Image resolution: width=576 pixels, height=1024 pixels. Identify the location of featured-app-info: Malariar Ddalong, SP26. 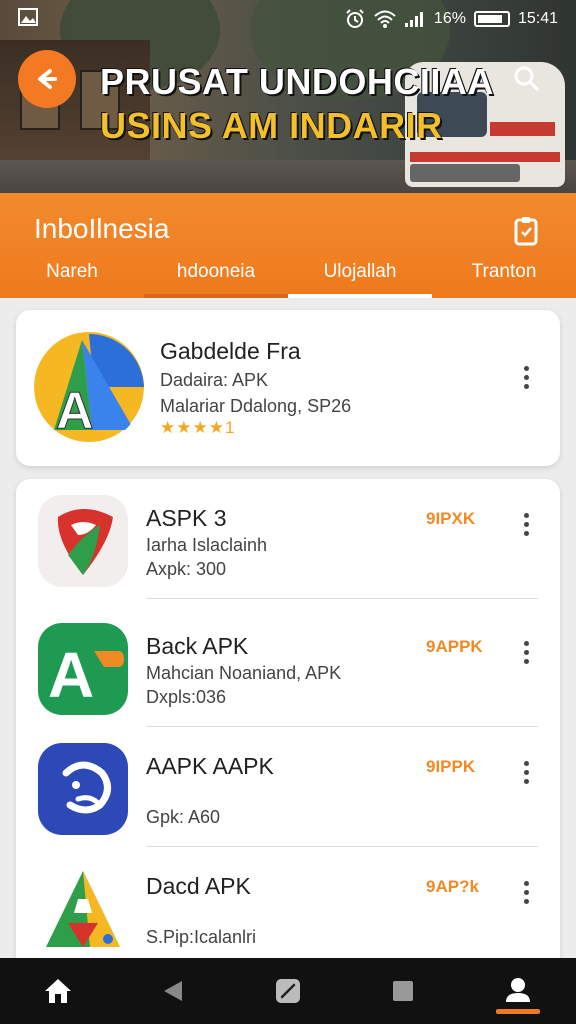
(256, 406).